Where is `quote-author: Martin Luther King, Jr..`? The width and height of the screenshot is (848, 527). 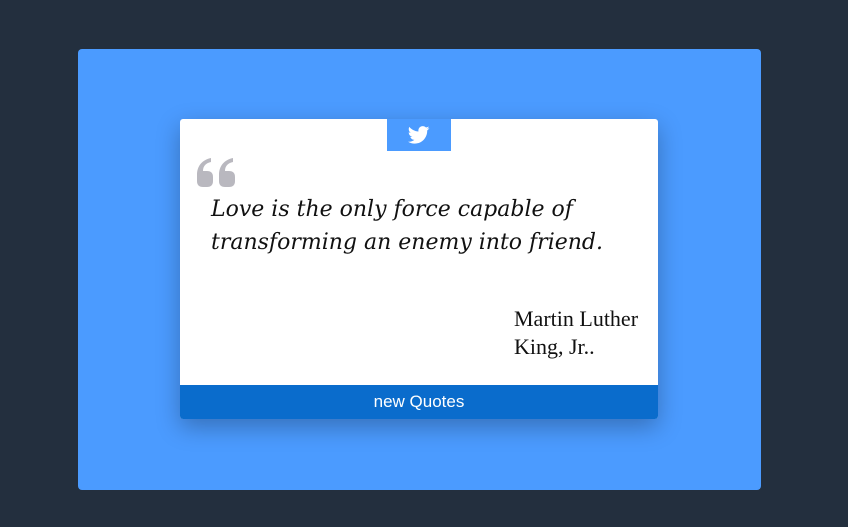
quote-author: Martin Luther King, Jr.. is located at coordinates (576, 332).